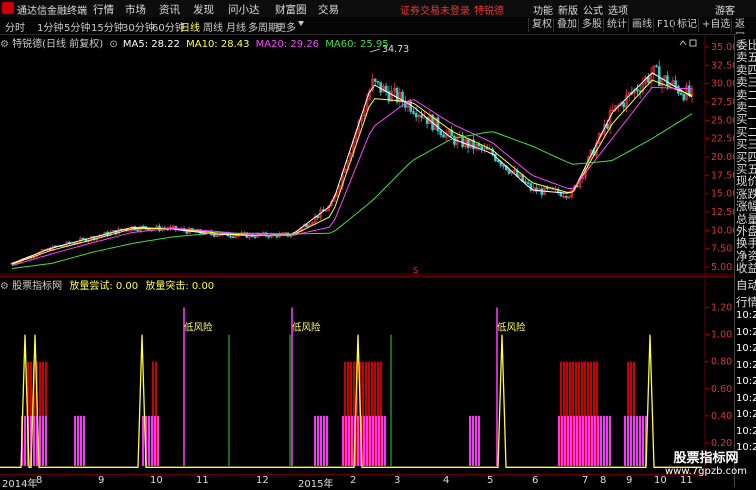  I want to click on x-tick-label: 3, so click(397, 480).